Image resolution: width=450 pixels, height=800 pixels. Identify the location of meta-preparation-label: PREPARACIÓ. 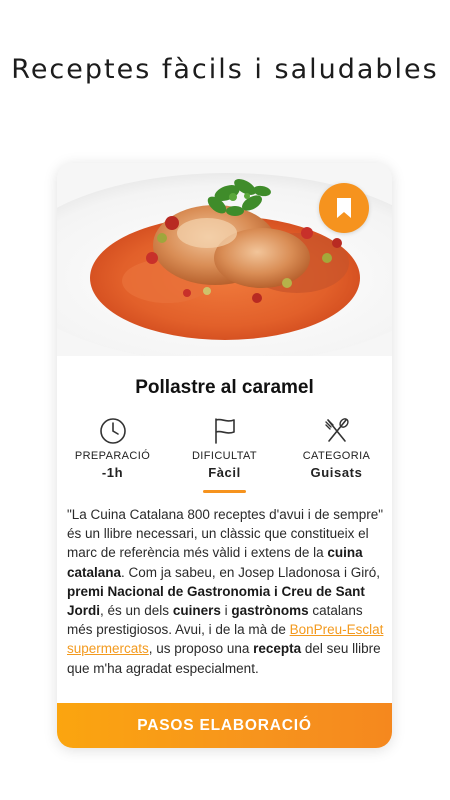
(112, 456).